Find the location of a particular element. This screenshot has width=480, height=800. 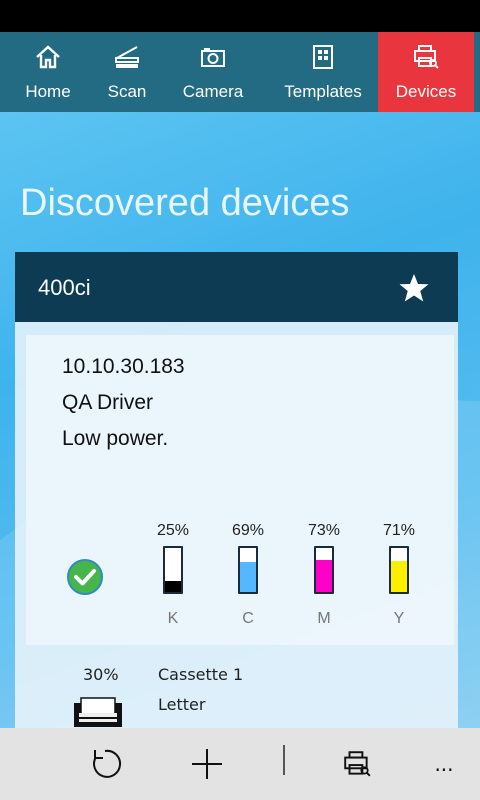

nav-templates-label: Templates is located at coordinates (323, 91).